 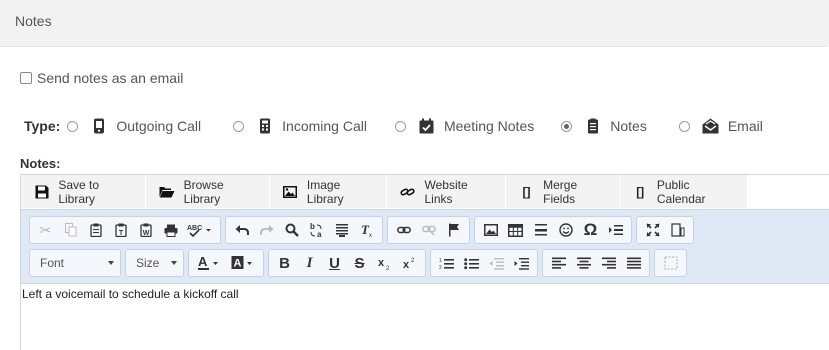 I want to click on insert-table-icon, so click(x=515, y=230).